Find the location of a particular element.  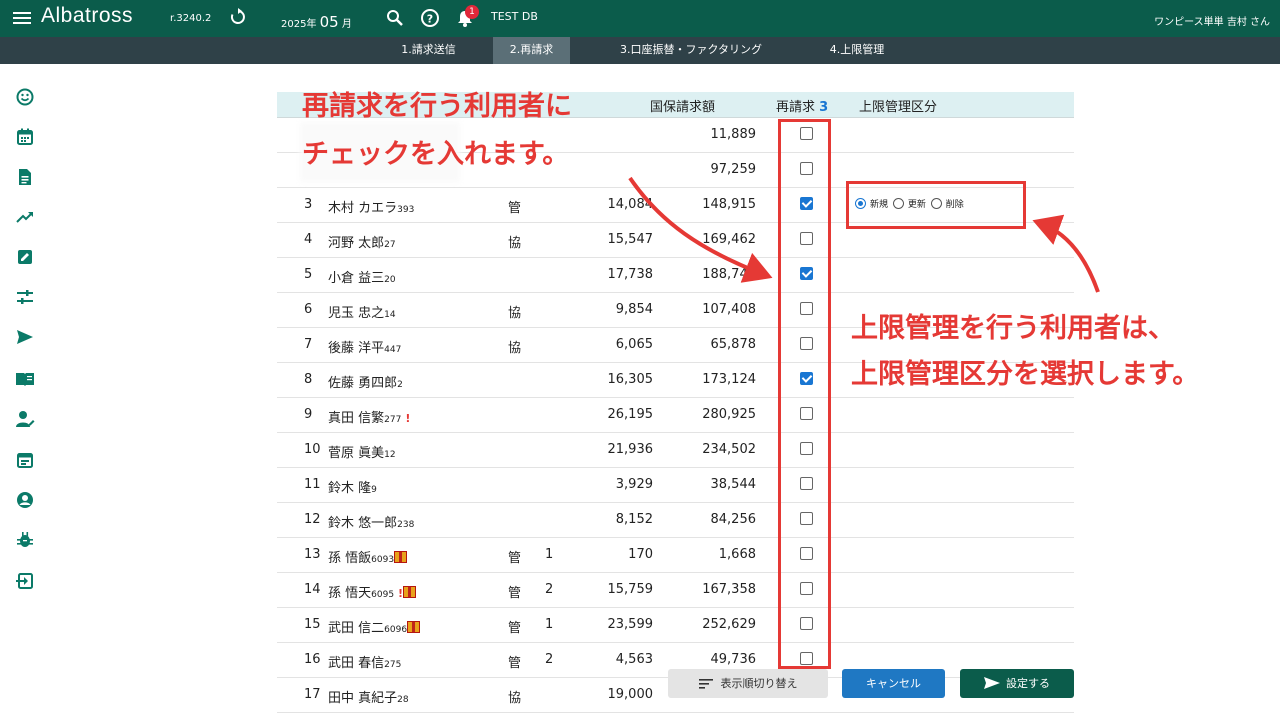

cancel-button: キャンセル is located at coordinates (893, 683).